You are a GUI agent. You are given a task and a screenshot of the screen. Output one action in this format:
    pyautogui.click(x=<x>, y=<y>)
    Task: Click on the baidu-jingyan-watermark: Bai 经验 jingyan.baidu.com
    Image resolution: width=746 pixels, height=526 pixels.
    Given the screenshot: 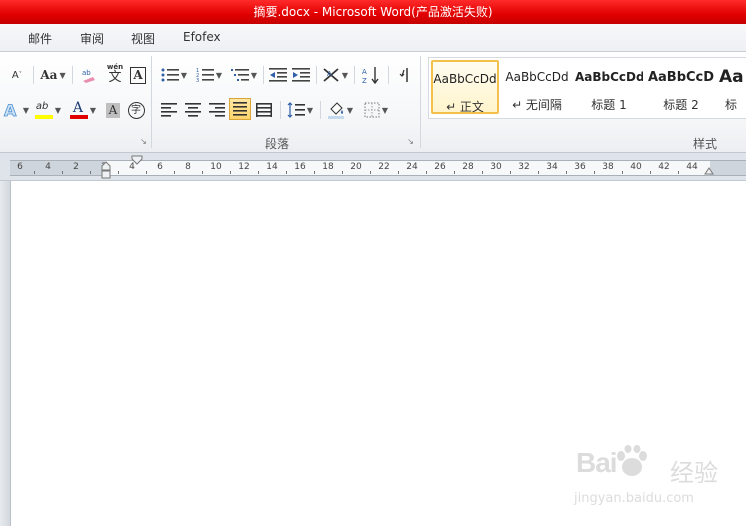 What is the action you would take?
    pyautogui.click(x=650, y=480)
    